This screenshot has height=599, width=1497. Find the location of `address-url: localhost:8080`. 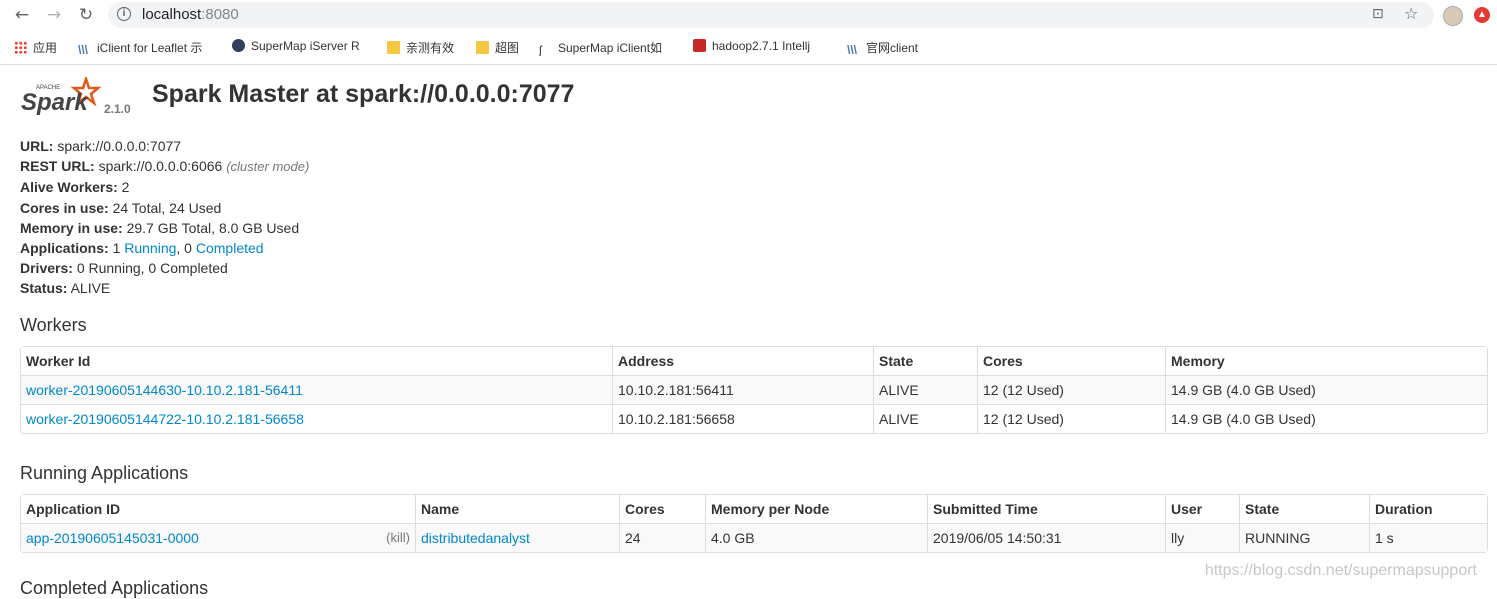

address-url: localhost:8080 is located at coordinates (190, 14).